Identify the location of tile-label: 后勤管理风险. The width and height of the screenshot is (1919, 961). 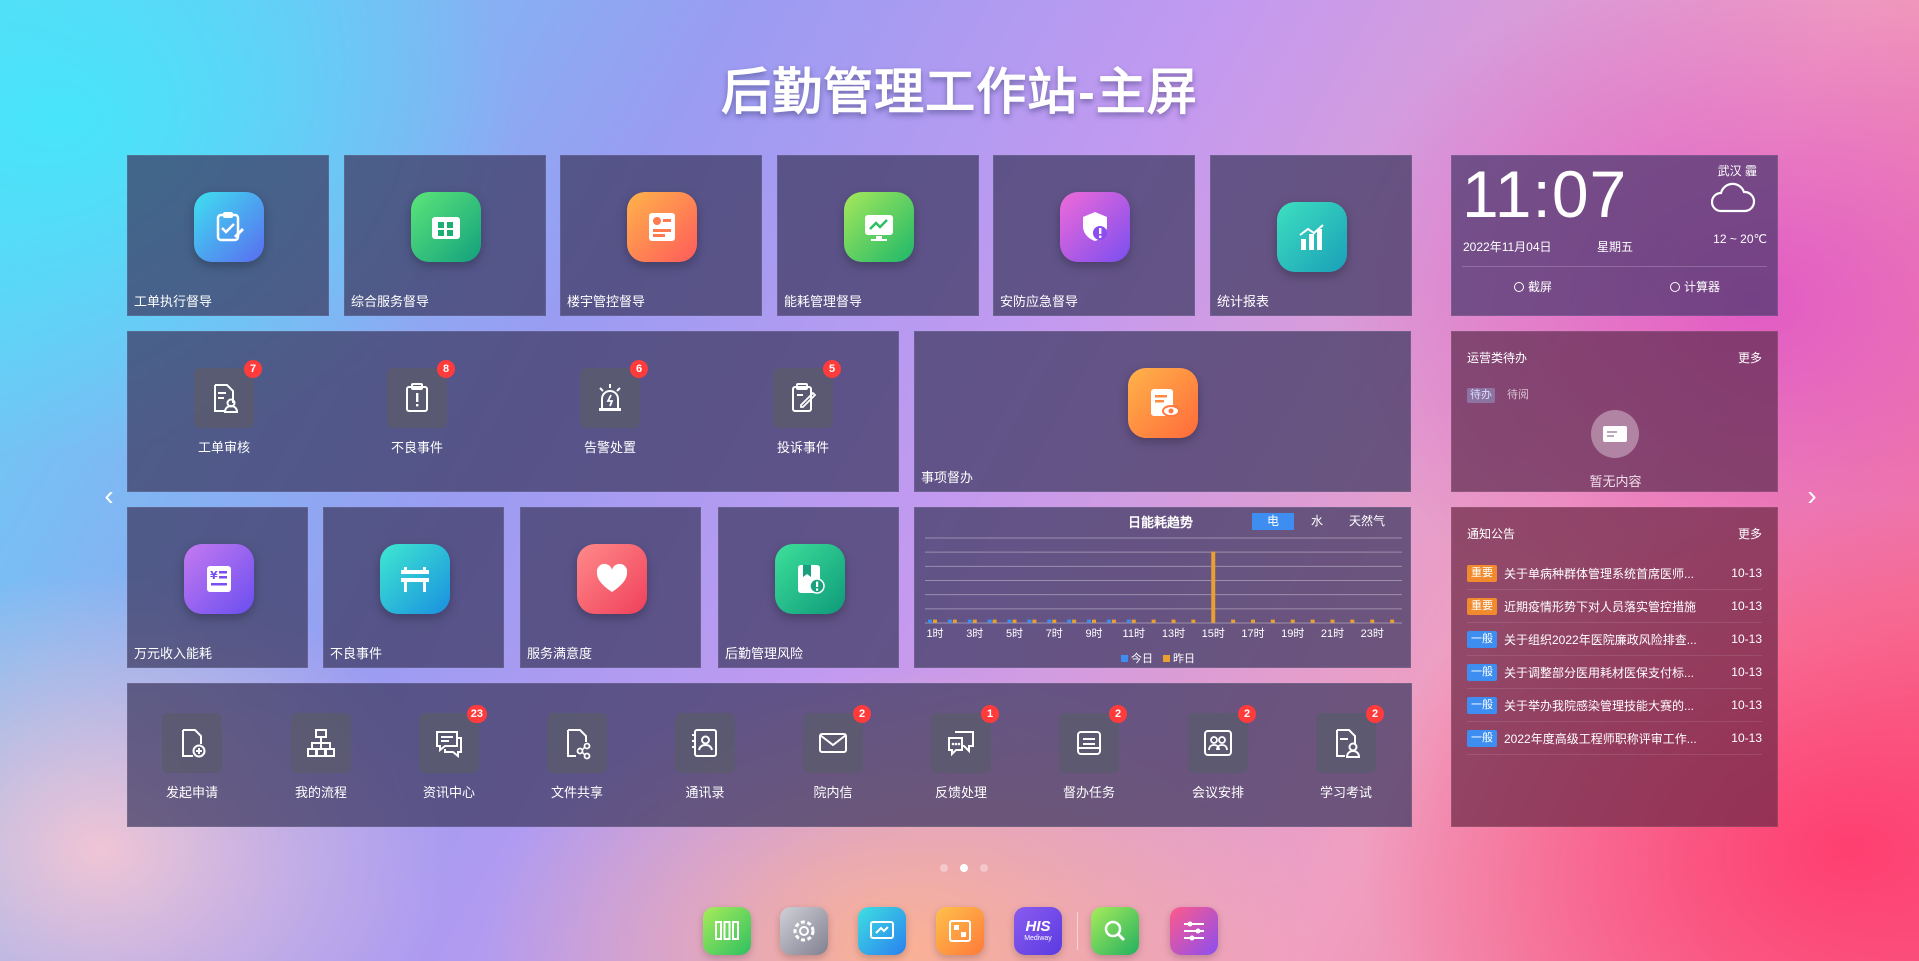
(764, 653).